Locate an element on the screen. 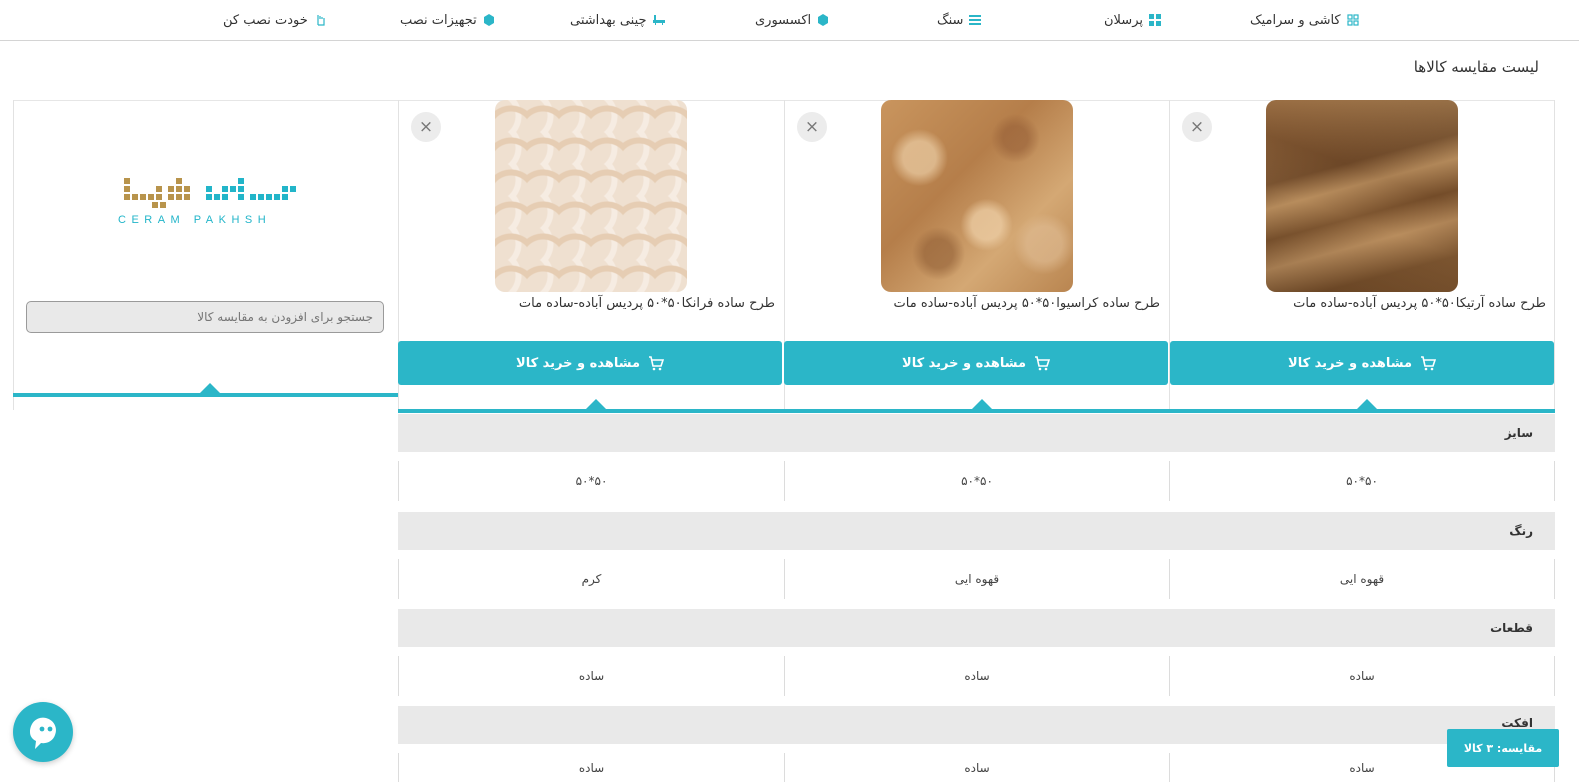  nav-item-label: پرسلان is located at coordinates (1123, 20).